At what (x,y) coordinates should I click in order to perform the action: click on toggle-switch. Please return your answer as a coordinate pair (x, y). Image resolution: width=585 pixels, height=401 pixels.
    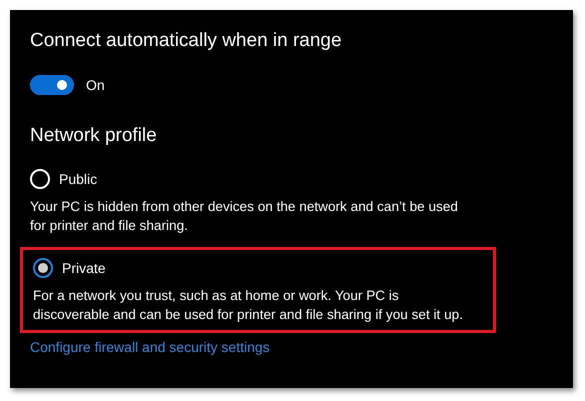
    Looking at the image, I should click on (52, 85).